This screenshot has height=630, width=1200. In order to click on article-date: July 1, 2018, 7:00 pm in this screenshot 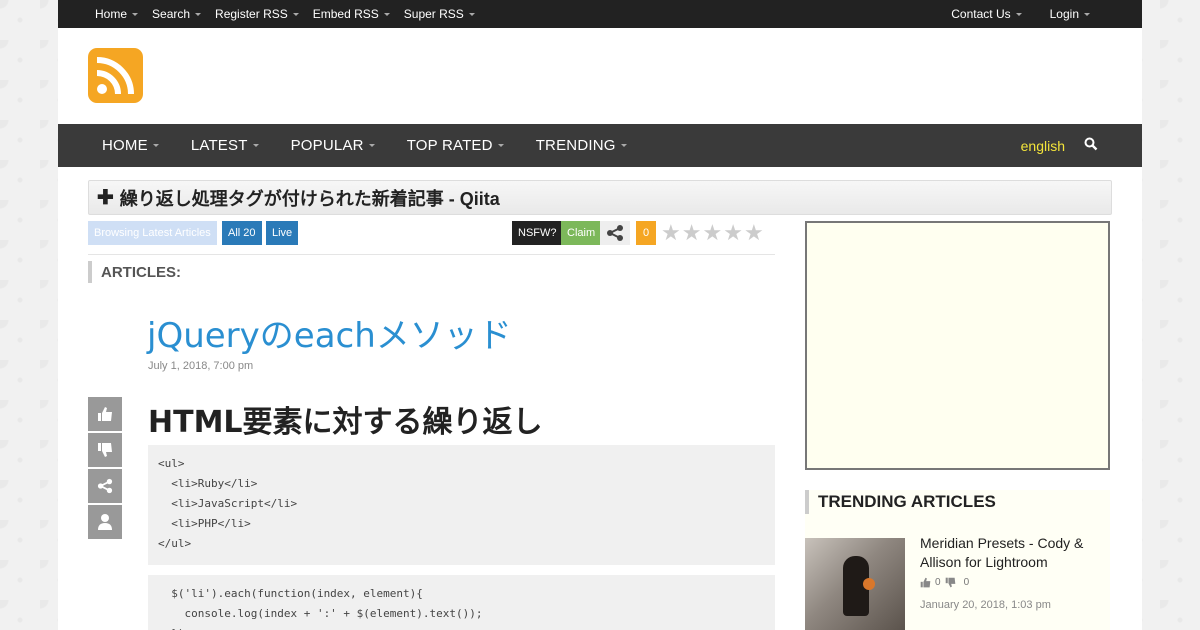, I will do `click(201, 366)`.